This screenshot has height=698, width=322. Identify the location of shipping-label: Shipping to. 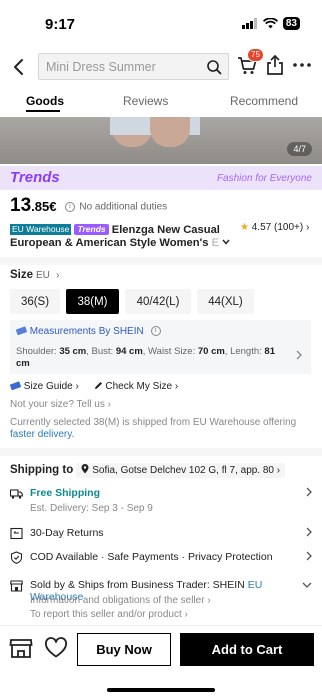
(42, 470).